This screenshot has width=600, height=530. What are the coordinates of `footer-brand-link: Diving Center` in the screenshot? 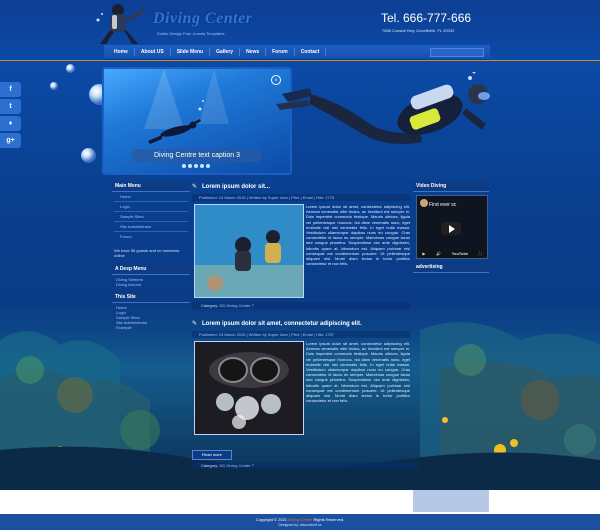 It's located at (300, 519).